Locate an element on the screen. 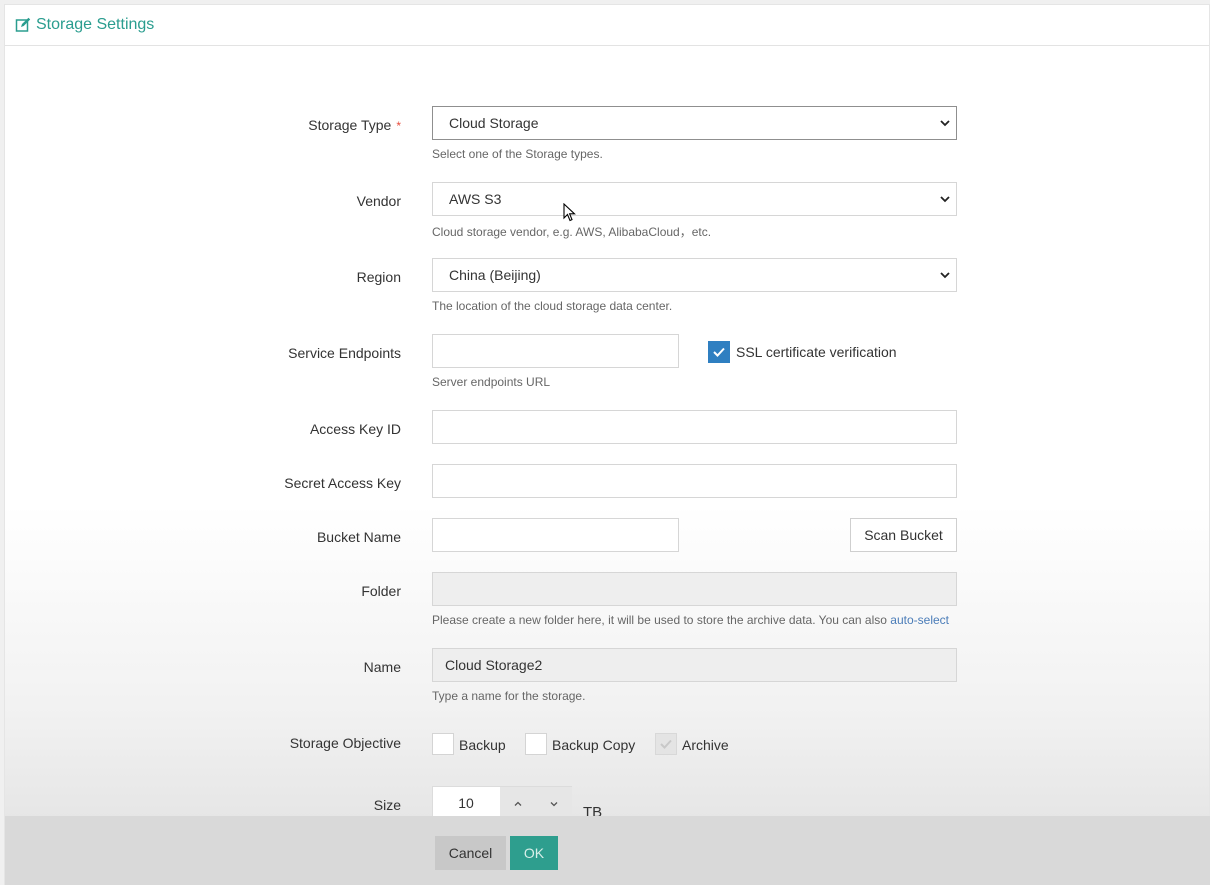  vendor-select: AWS S3 is located at coordinates (694, 199).